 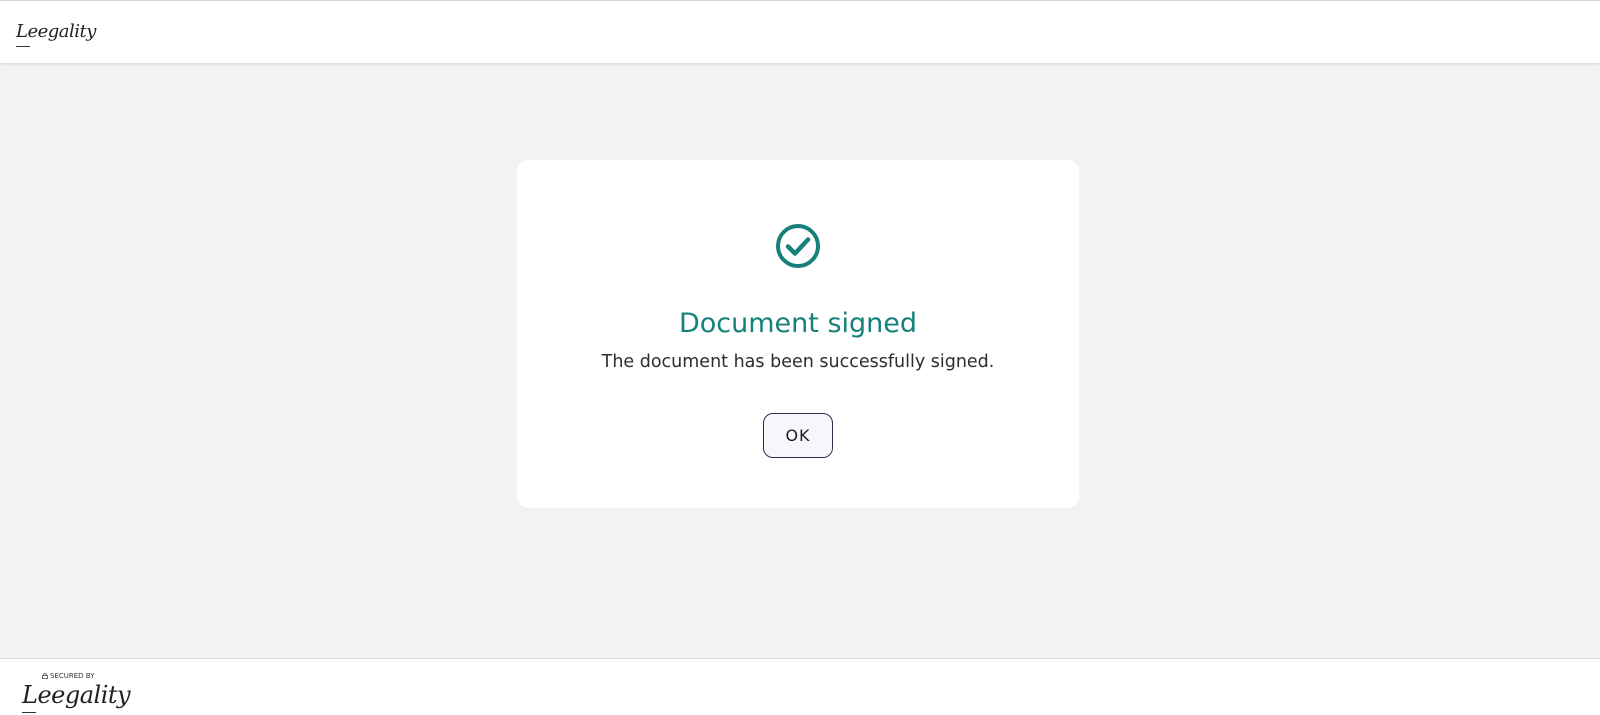 I want to click on leegality-logo: Leegality, so click(x=56, y=34).